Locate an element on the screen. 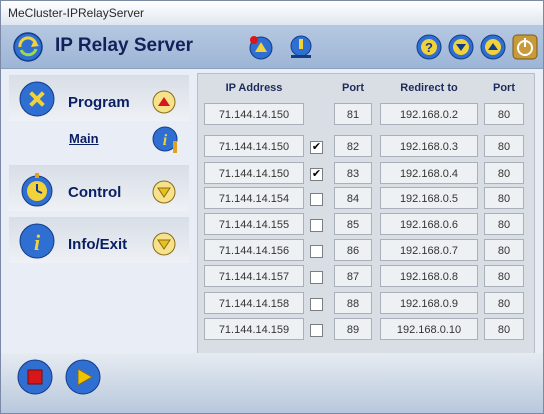 Image resolution: width=544 pixels, height=414 pixels. tools-icon is located at coordinates (37, 99).